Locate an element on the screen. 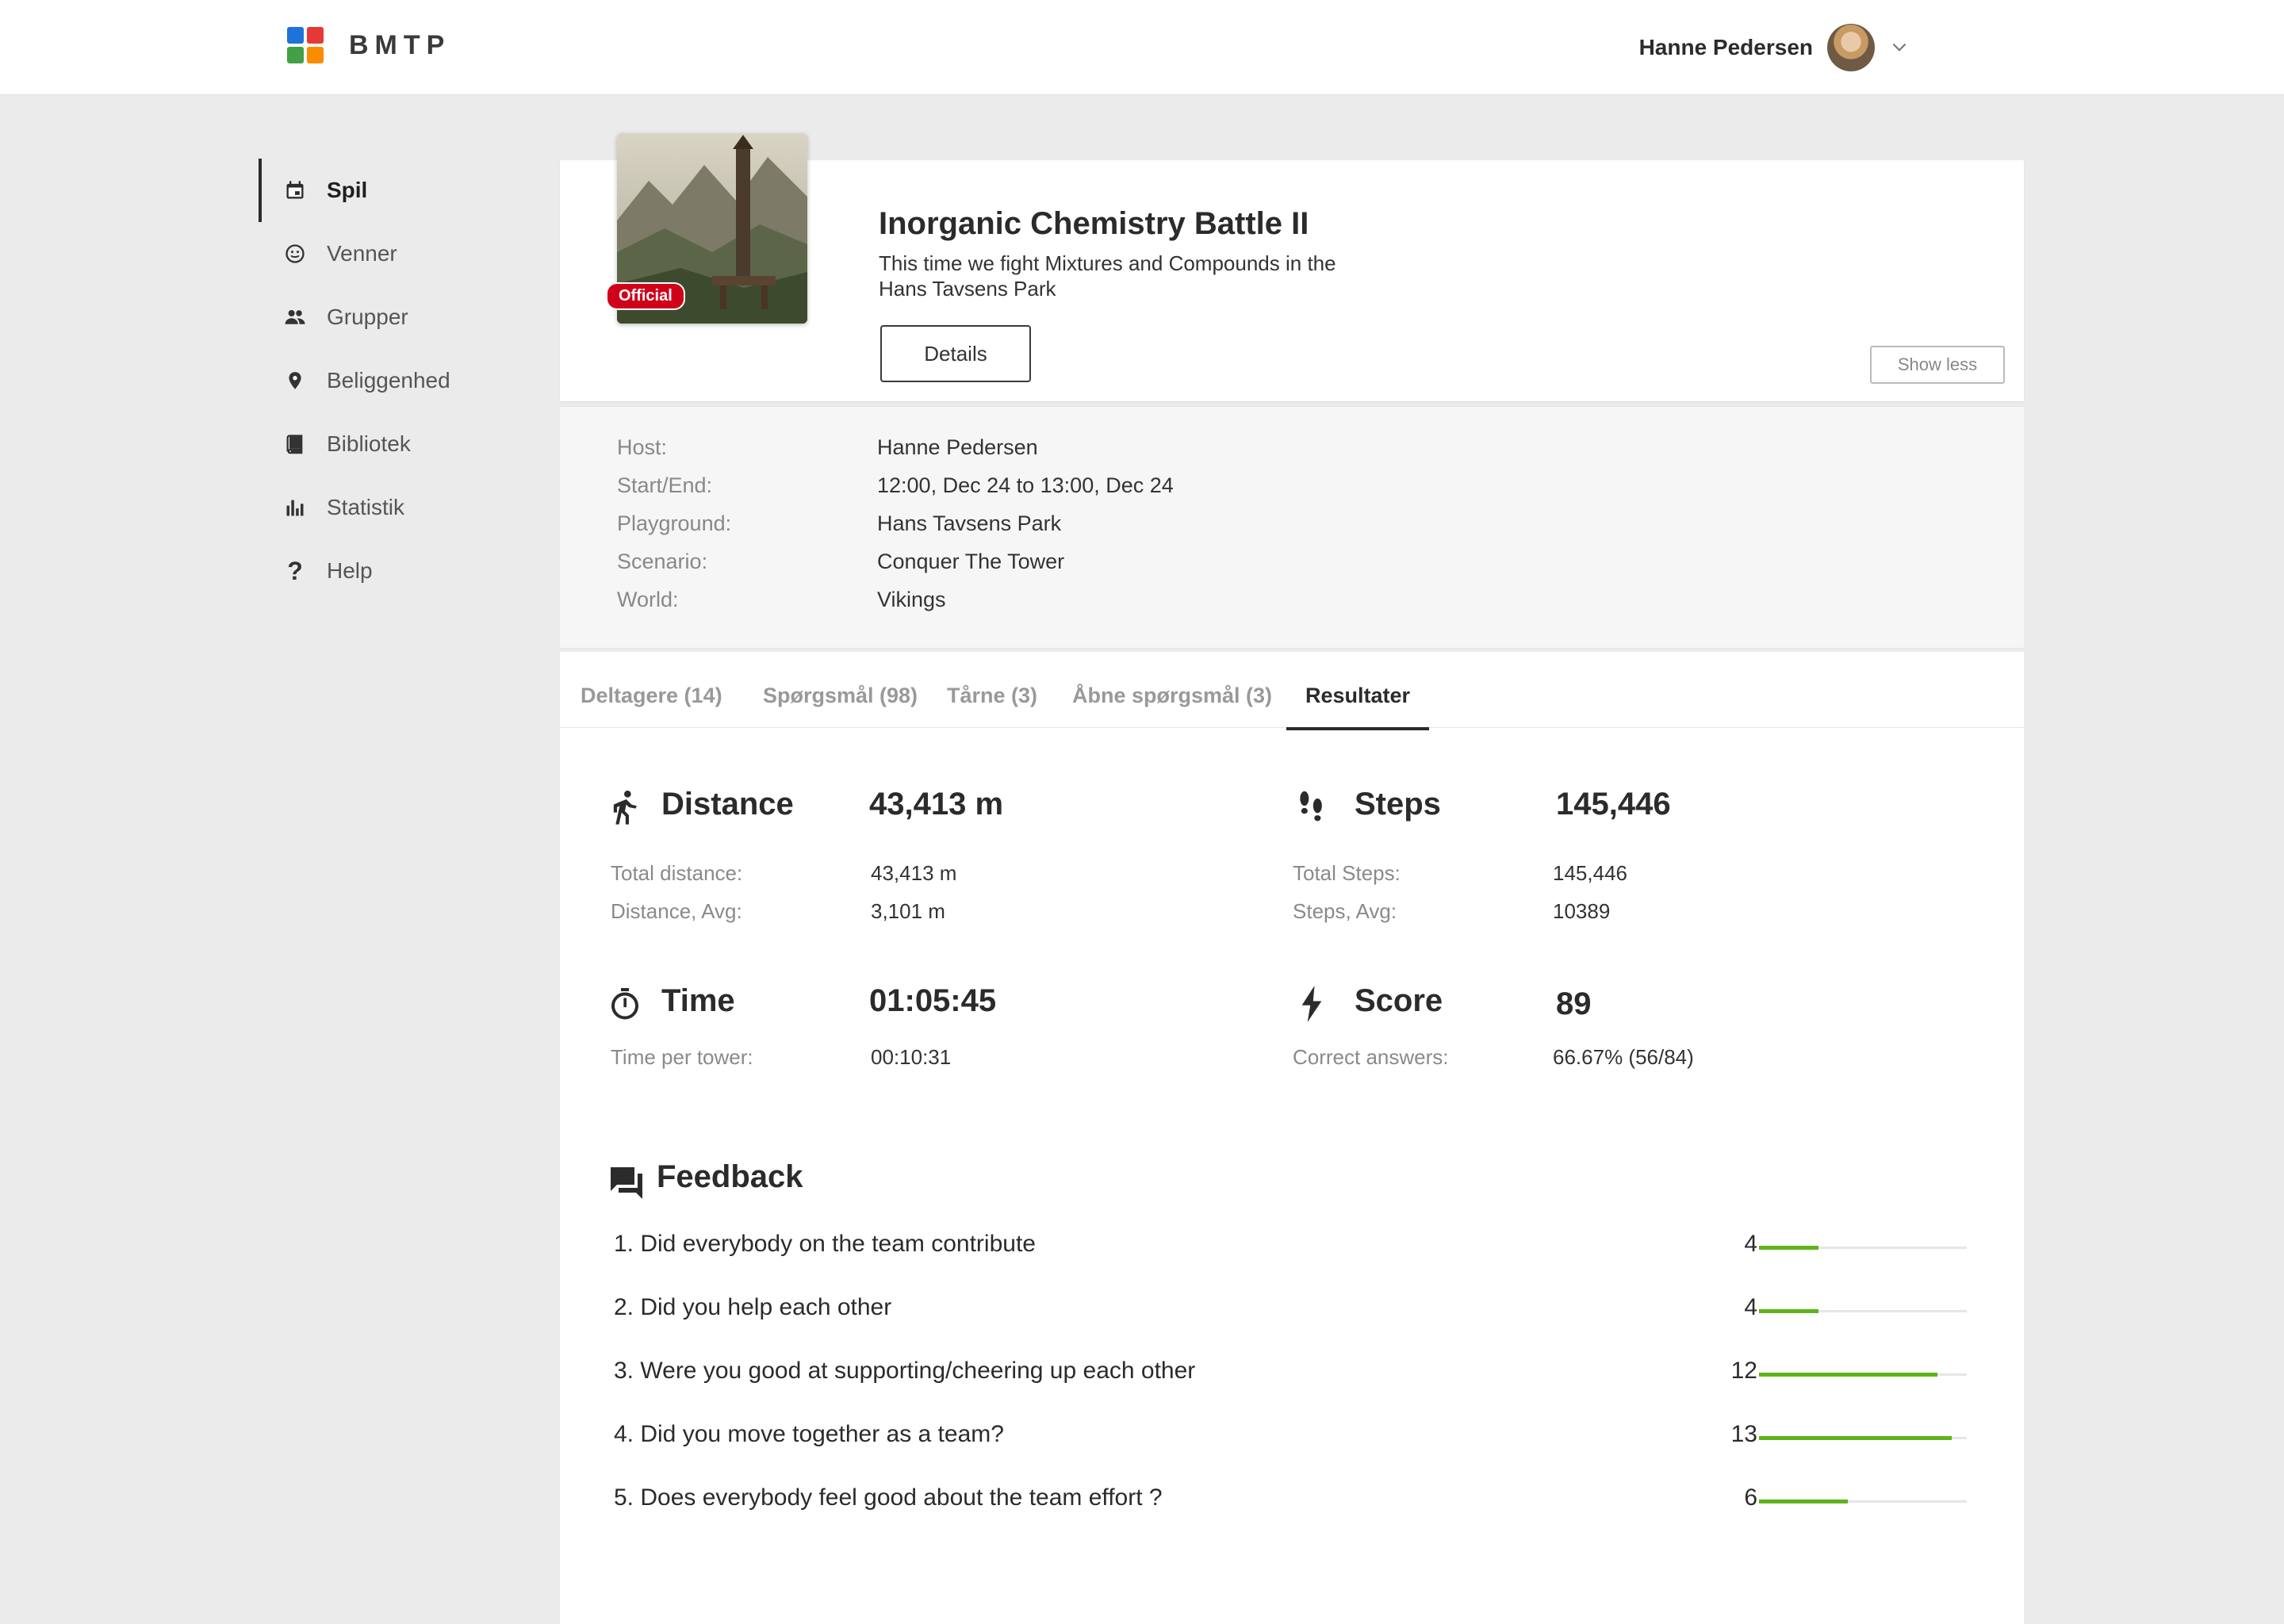 This screenshot has width=2284, height=1624. feedback-row: 2. Did you help each other 4 is located at coordinates (1296, 1310).